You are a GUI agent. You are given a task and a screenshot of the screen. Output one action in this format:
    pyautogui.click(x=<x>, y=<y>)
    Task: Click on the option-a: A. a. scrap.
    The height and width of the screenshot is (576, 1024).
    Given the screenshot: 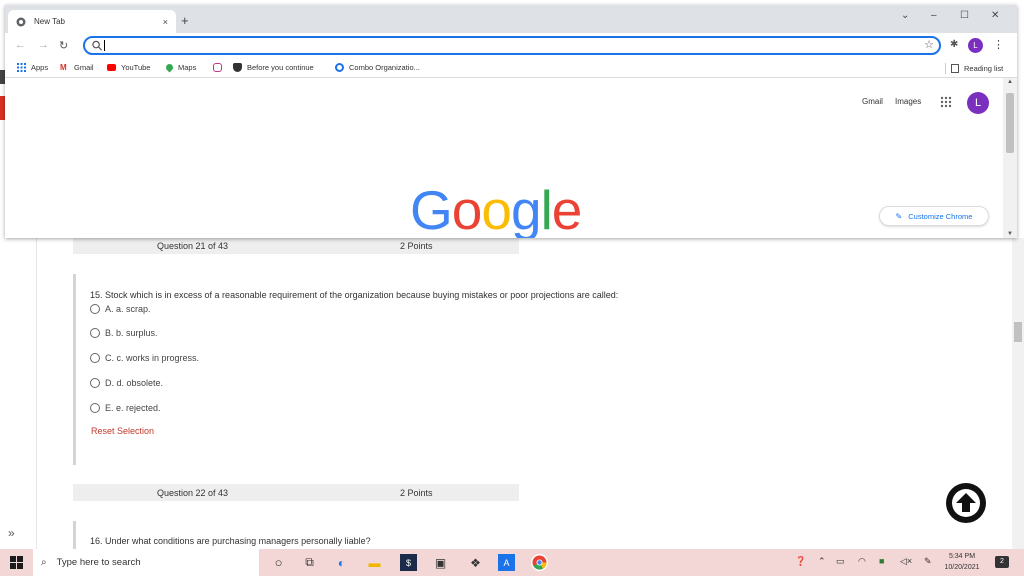 What is the action you would take?
    pyautogui.click(x=120, y=309)
    